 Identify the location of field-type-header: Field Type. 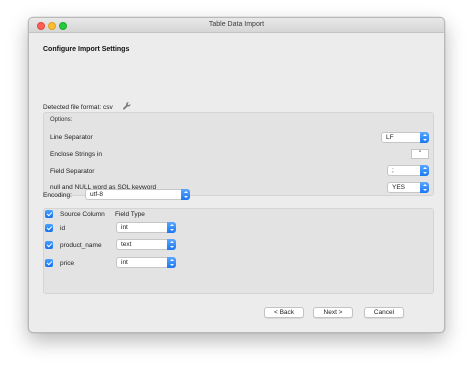
(130, 214).